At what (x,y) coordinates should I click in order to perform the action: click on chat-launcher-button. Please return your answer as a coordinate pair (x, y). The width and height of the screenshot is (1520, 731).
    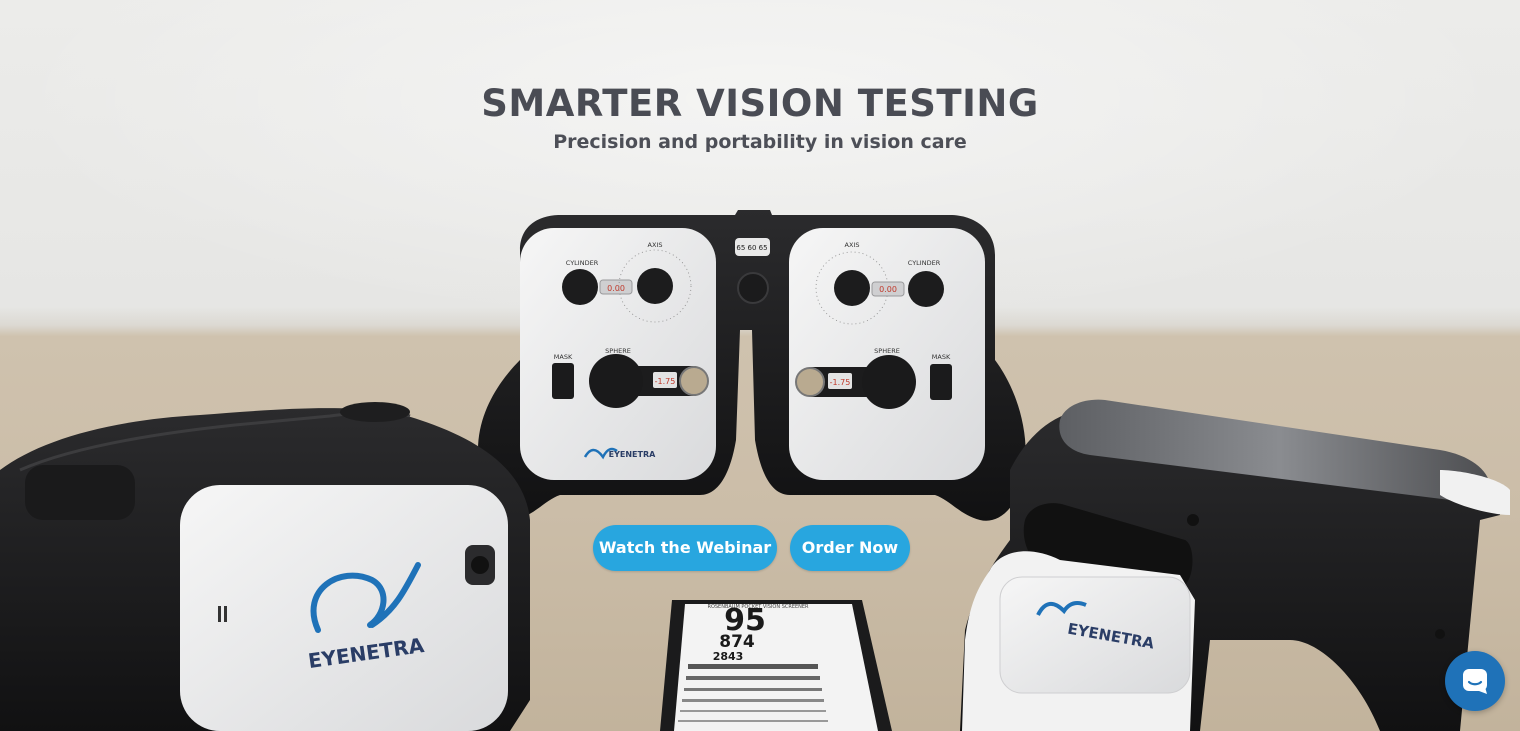
    Looking at the image, I should click on (1475, 681).